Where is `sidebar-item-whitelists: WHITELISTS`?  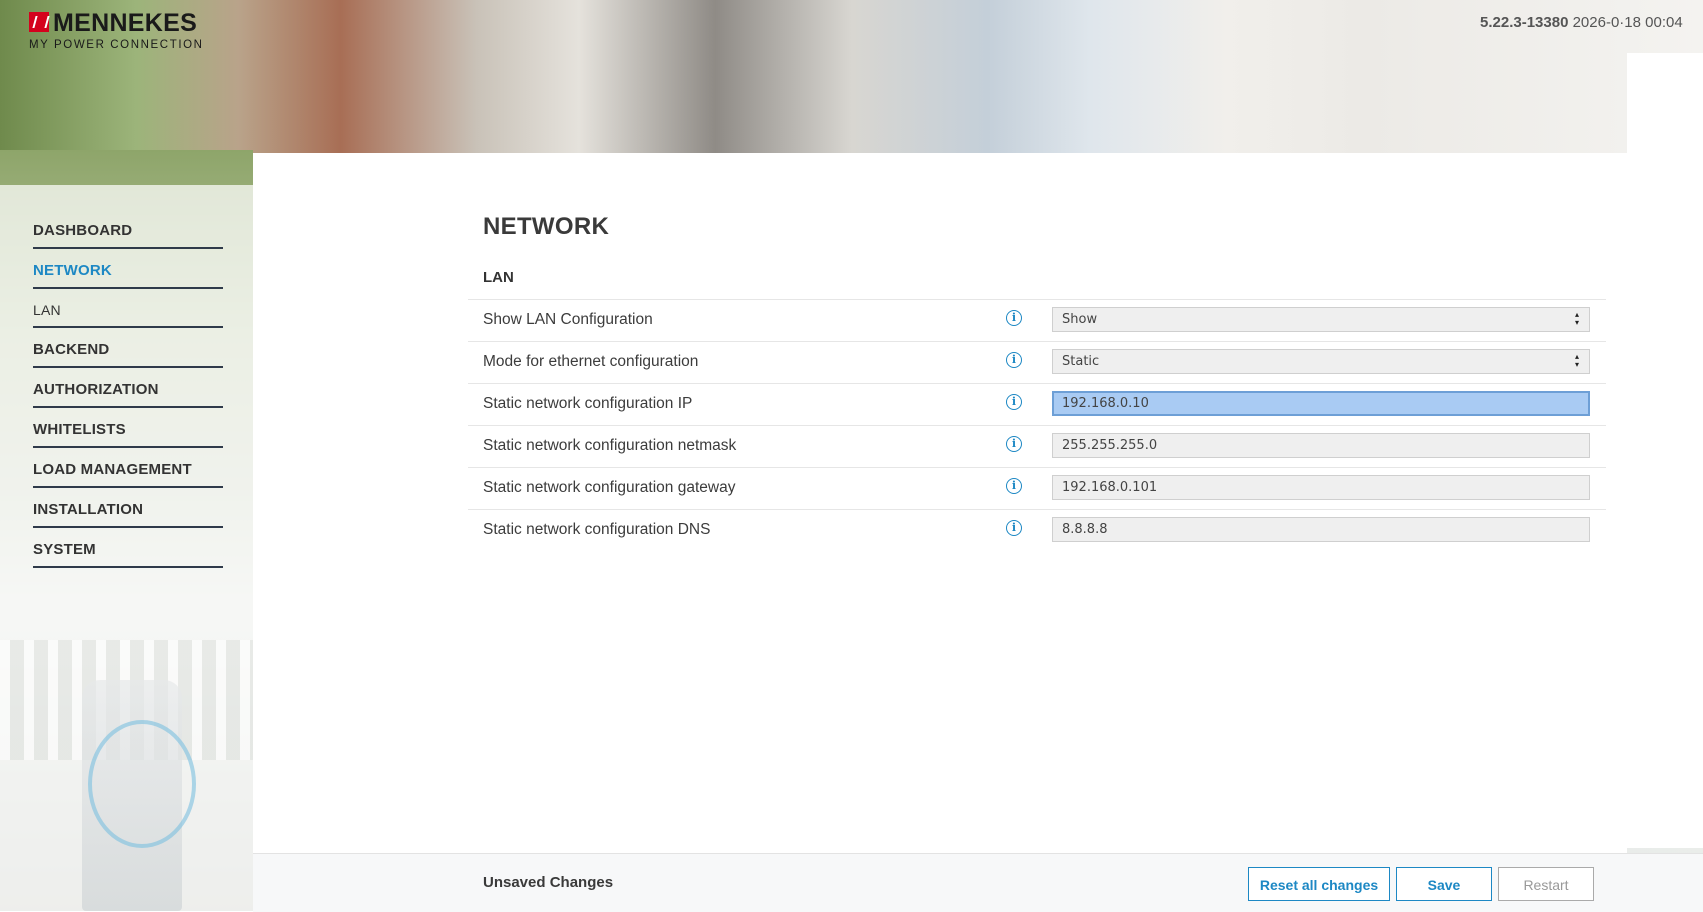
sidebar-item-whitelists: WHITELISTS is located at coordinates (128, 432).